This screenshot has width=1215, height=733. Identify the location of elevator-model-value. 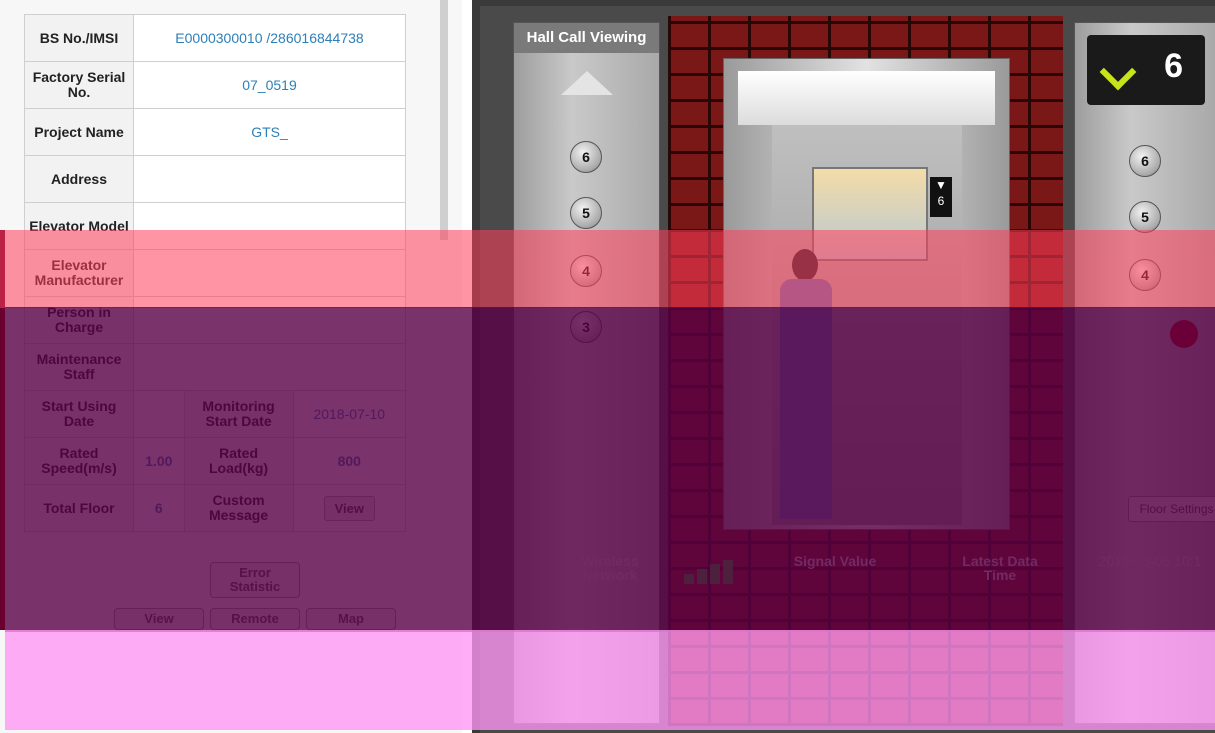
(269, 226).